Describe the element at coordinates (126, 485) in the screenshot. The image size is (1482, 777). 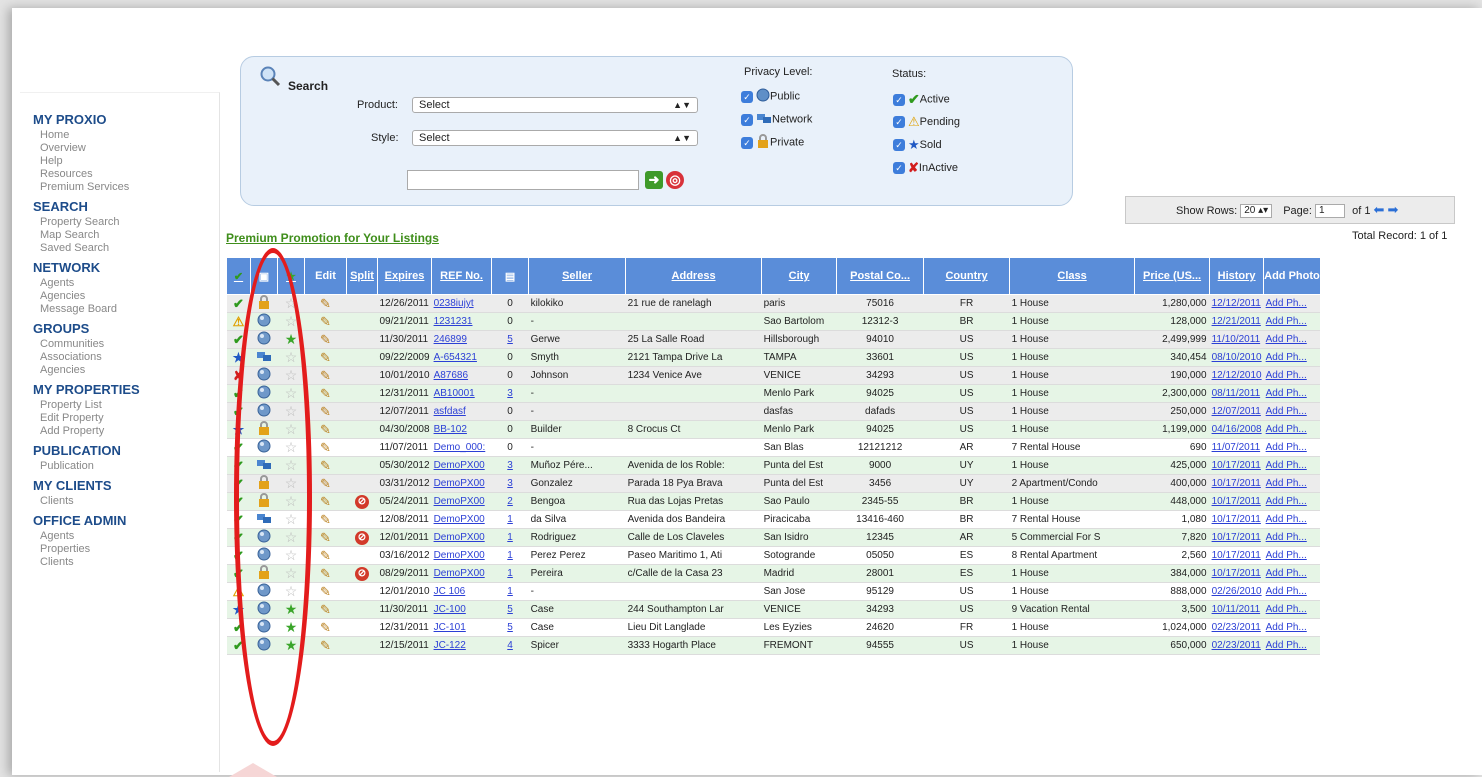
I see `sidebar-heading: MY CLIENTS` at that location.